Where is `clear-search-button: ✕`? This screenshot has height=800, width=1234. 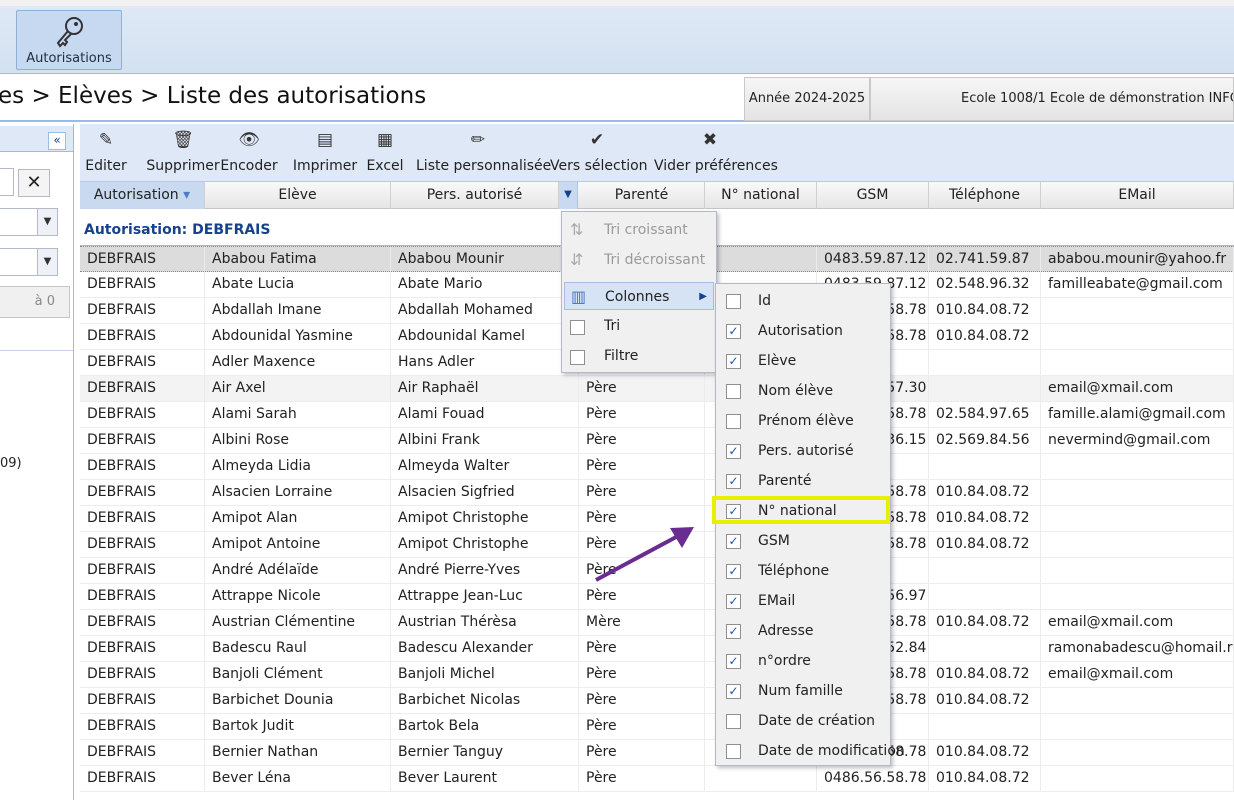
clear-search-button: ✕ is located at coordinates (34, 183).